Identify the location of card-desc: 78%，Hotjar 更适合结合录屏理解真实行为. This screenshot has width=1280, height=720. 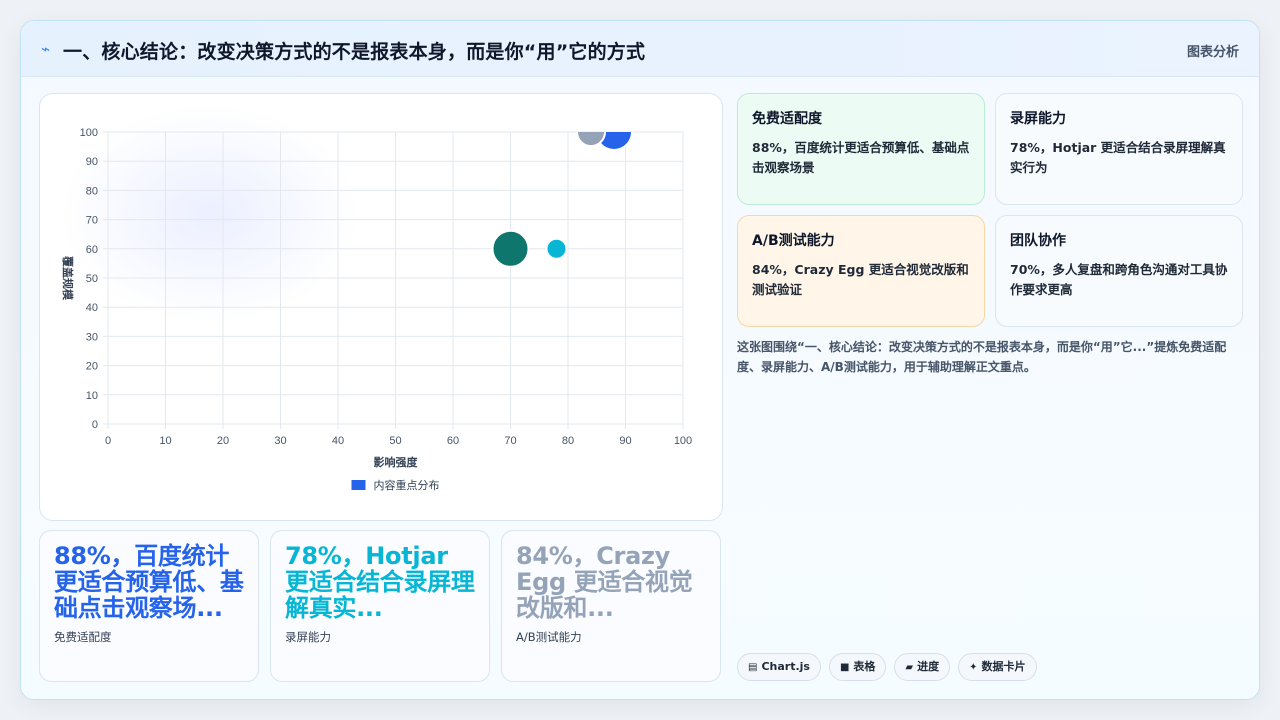
(1118, 157).